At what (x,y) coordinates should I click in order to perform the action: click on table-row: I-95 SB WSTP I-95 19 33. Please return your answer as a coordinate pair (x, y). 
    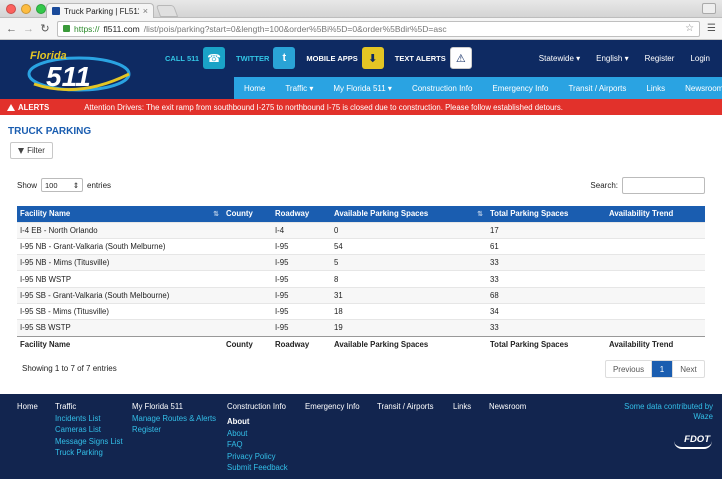
    Looking at the image, I should click on (361, 328).